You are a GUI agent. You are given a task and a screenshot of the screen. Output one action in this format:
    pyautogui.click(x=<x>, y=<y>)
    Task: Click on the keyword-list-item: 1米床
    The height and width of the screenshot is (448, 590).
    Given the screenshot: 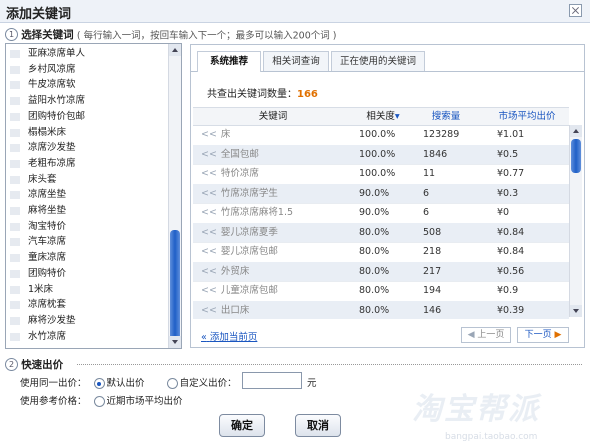 What is the action you would take?
    pyautogui.click(x=87, y=290)
    